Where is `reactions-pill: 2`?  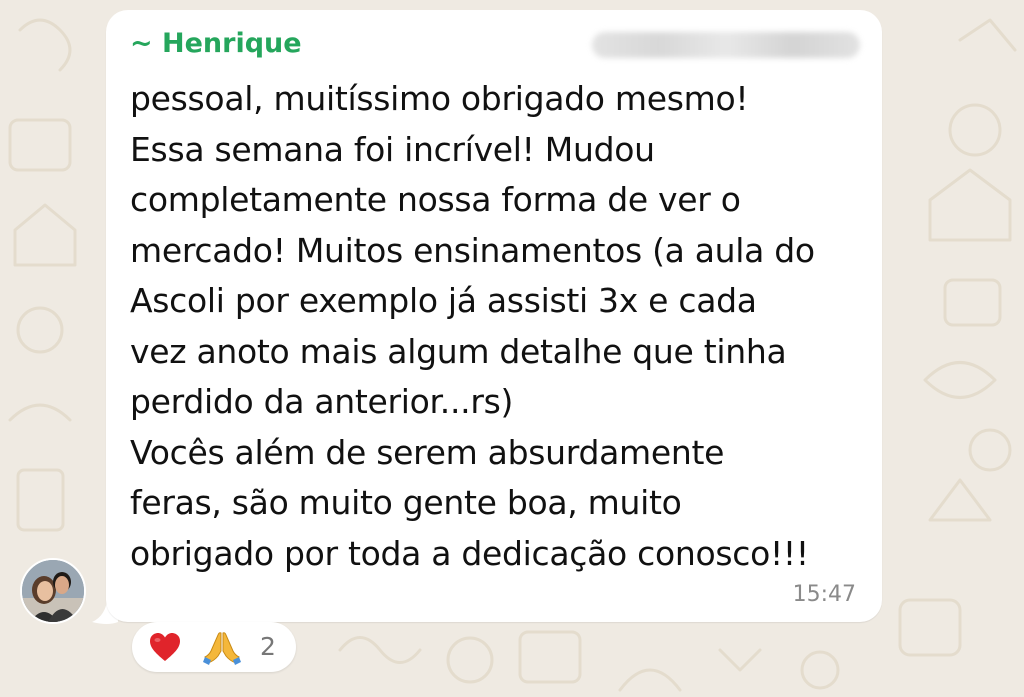 reactions-pill: 2 is located at coordinates (214, 647).